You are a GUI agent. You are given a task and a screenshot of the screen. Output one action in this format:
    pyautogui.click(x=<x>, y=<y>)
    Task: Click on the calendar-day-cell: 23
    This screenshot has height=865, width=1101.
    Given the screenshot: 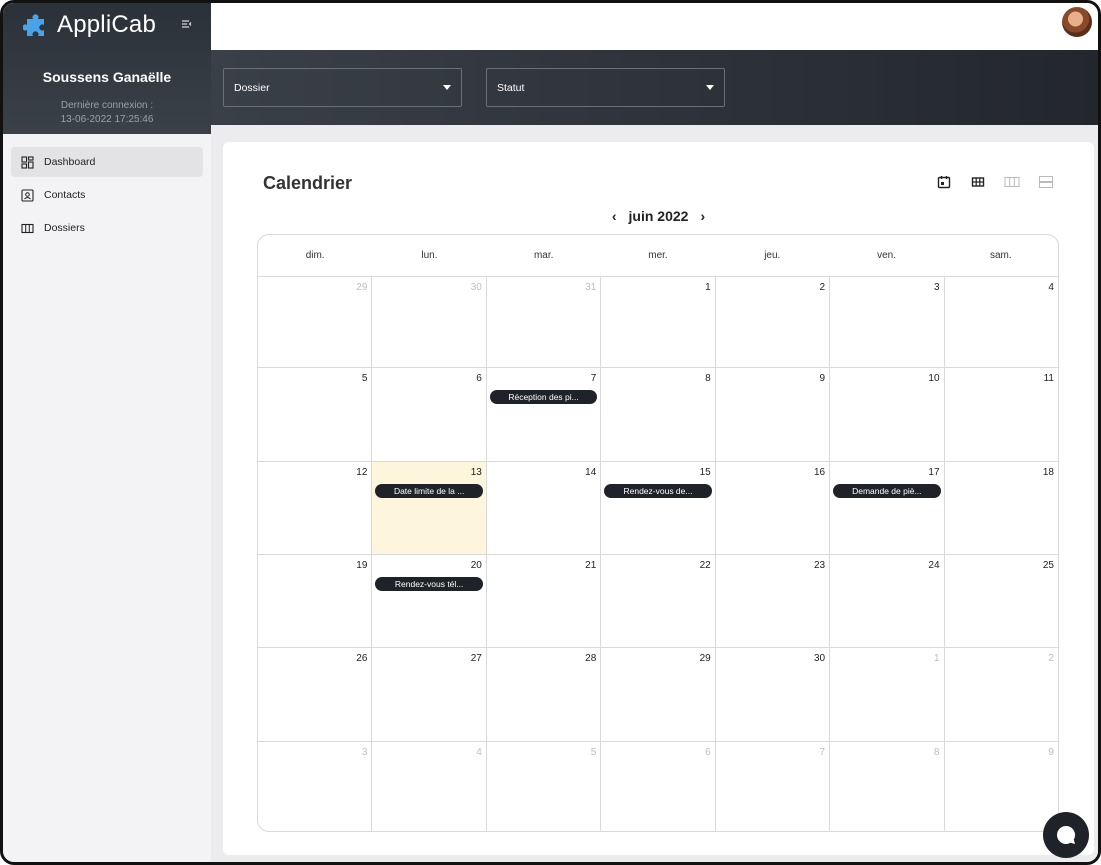 What is the action you would take?
    pyautogui.click(x=773, y=601)
    